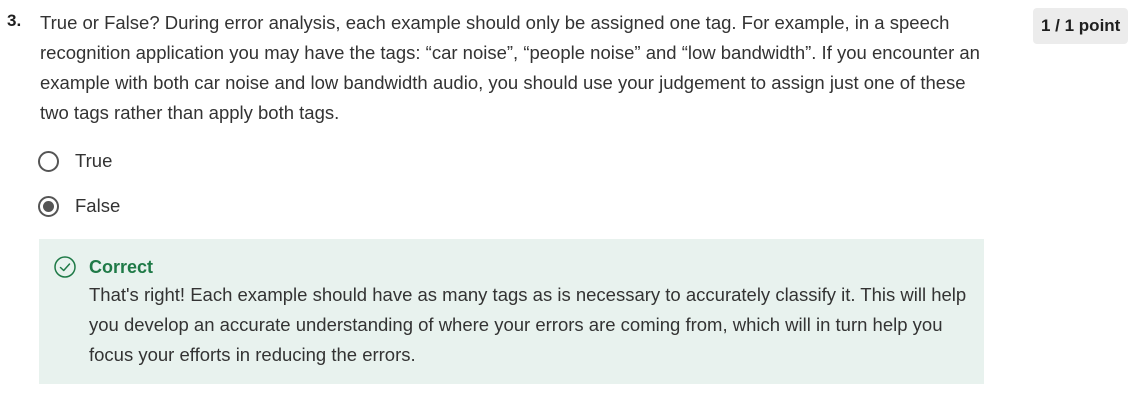  I want to click on radio-button-true, so click(48, 161).